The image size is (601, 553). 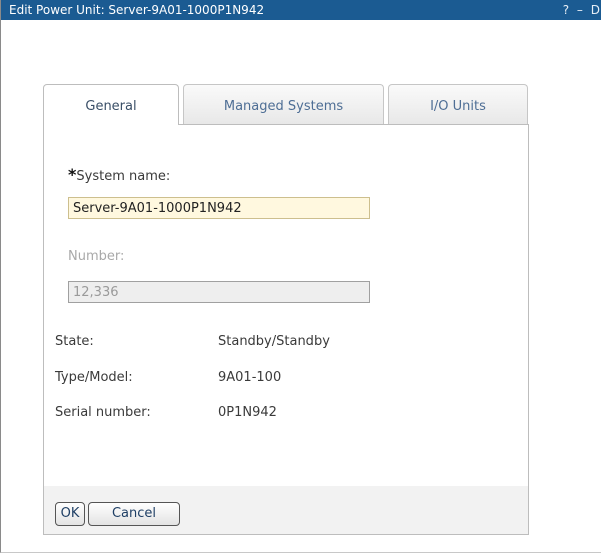 I want to click on system-name-label-text: System name:, so click(x=123, y=176).